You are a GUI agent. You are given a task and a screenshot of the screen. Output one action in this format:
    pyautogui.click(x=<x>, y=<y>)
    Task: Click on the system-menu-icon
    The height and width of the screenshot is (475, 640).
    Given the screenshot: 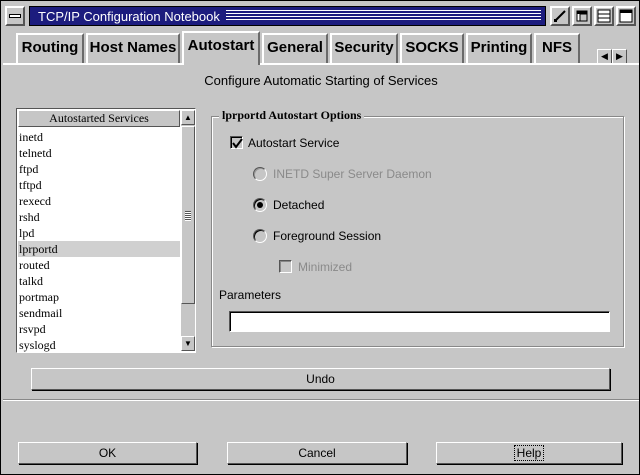 What is the action you would take?
    pyautogui.click(x=15, y=16)
    